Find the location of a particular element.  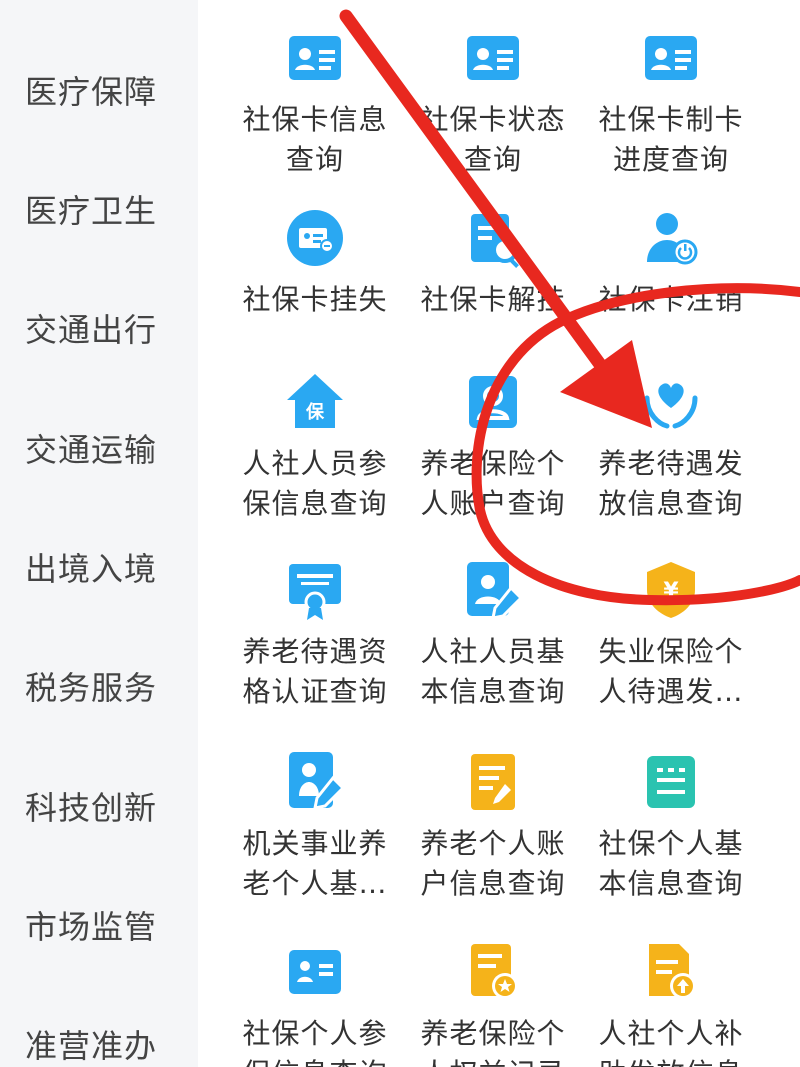

service-label: 人社人员基 本信息查询 is located at coordinates (493, 671).